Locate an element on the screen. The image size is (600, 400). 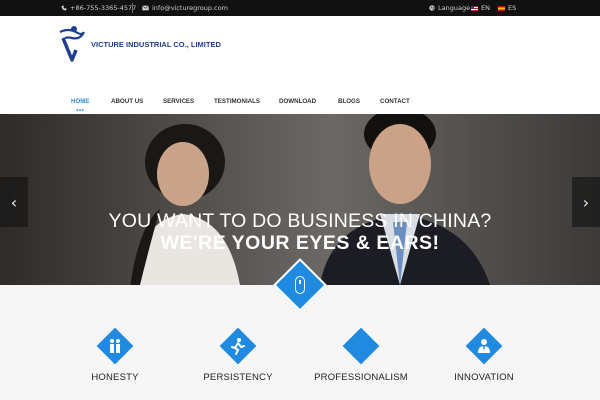
mail-icon is located at coordinates (145, 8).